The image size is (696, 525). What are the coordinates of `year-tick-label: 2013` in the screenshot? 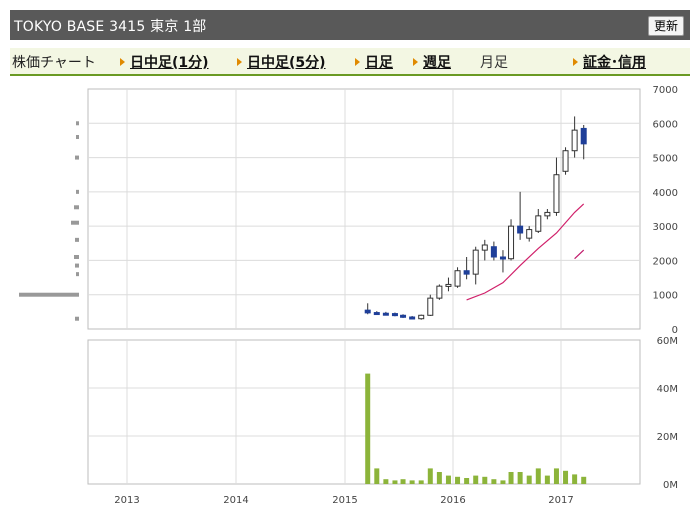 It's located at (126, 500).